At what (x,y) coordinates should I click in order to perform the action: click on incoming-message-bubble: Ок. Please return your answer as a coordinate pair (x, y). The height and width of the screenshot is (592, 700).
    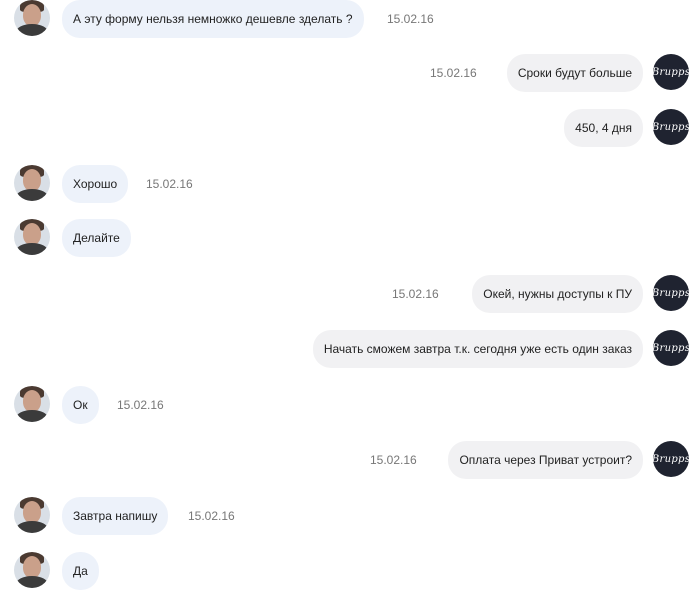
    Looking at the image, I should click on (80, 405).